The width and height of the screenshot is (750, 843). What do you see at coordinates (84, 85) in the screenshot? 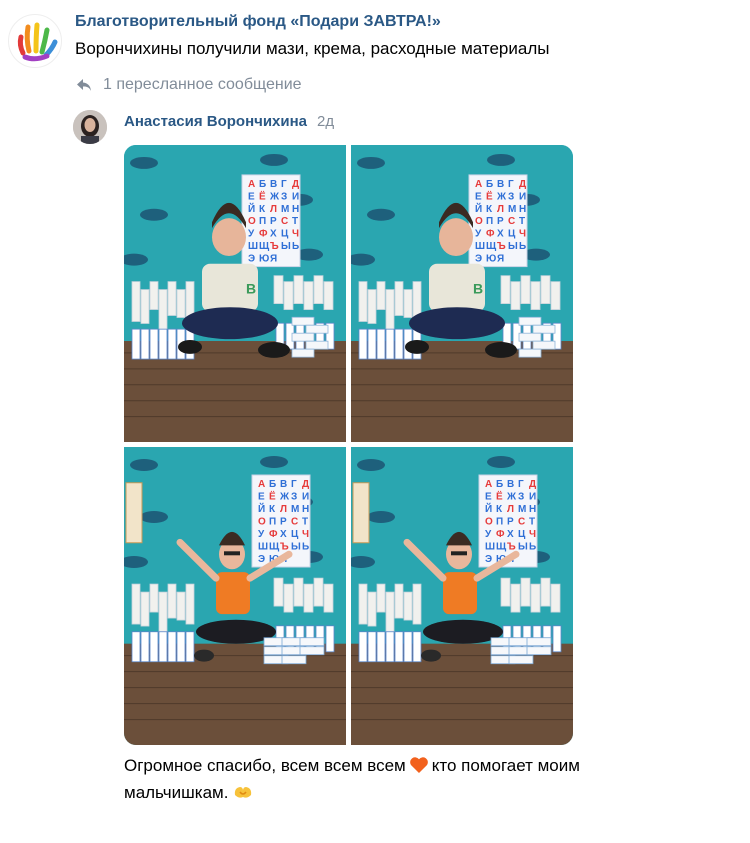
I see `reply-arrow-icon` at bounding box center [84, 85].